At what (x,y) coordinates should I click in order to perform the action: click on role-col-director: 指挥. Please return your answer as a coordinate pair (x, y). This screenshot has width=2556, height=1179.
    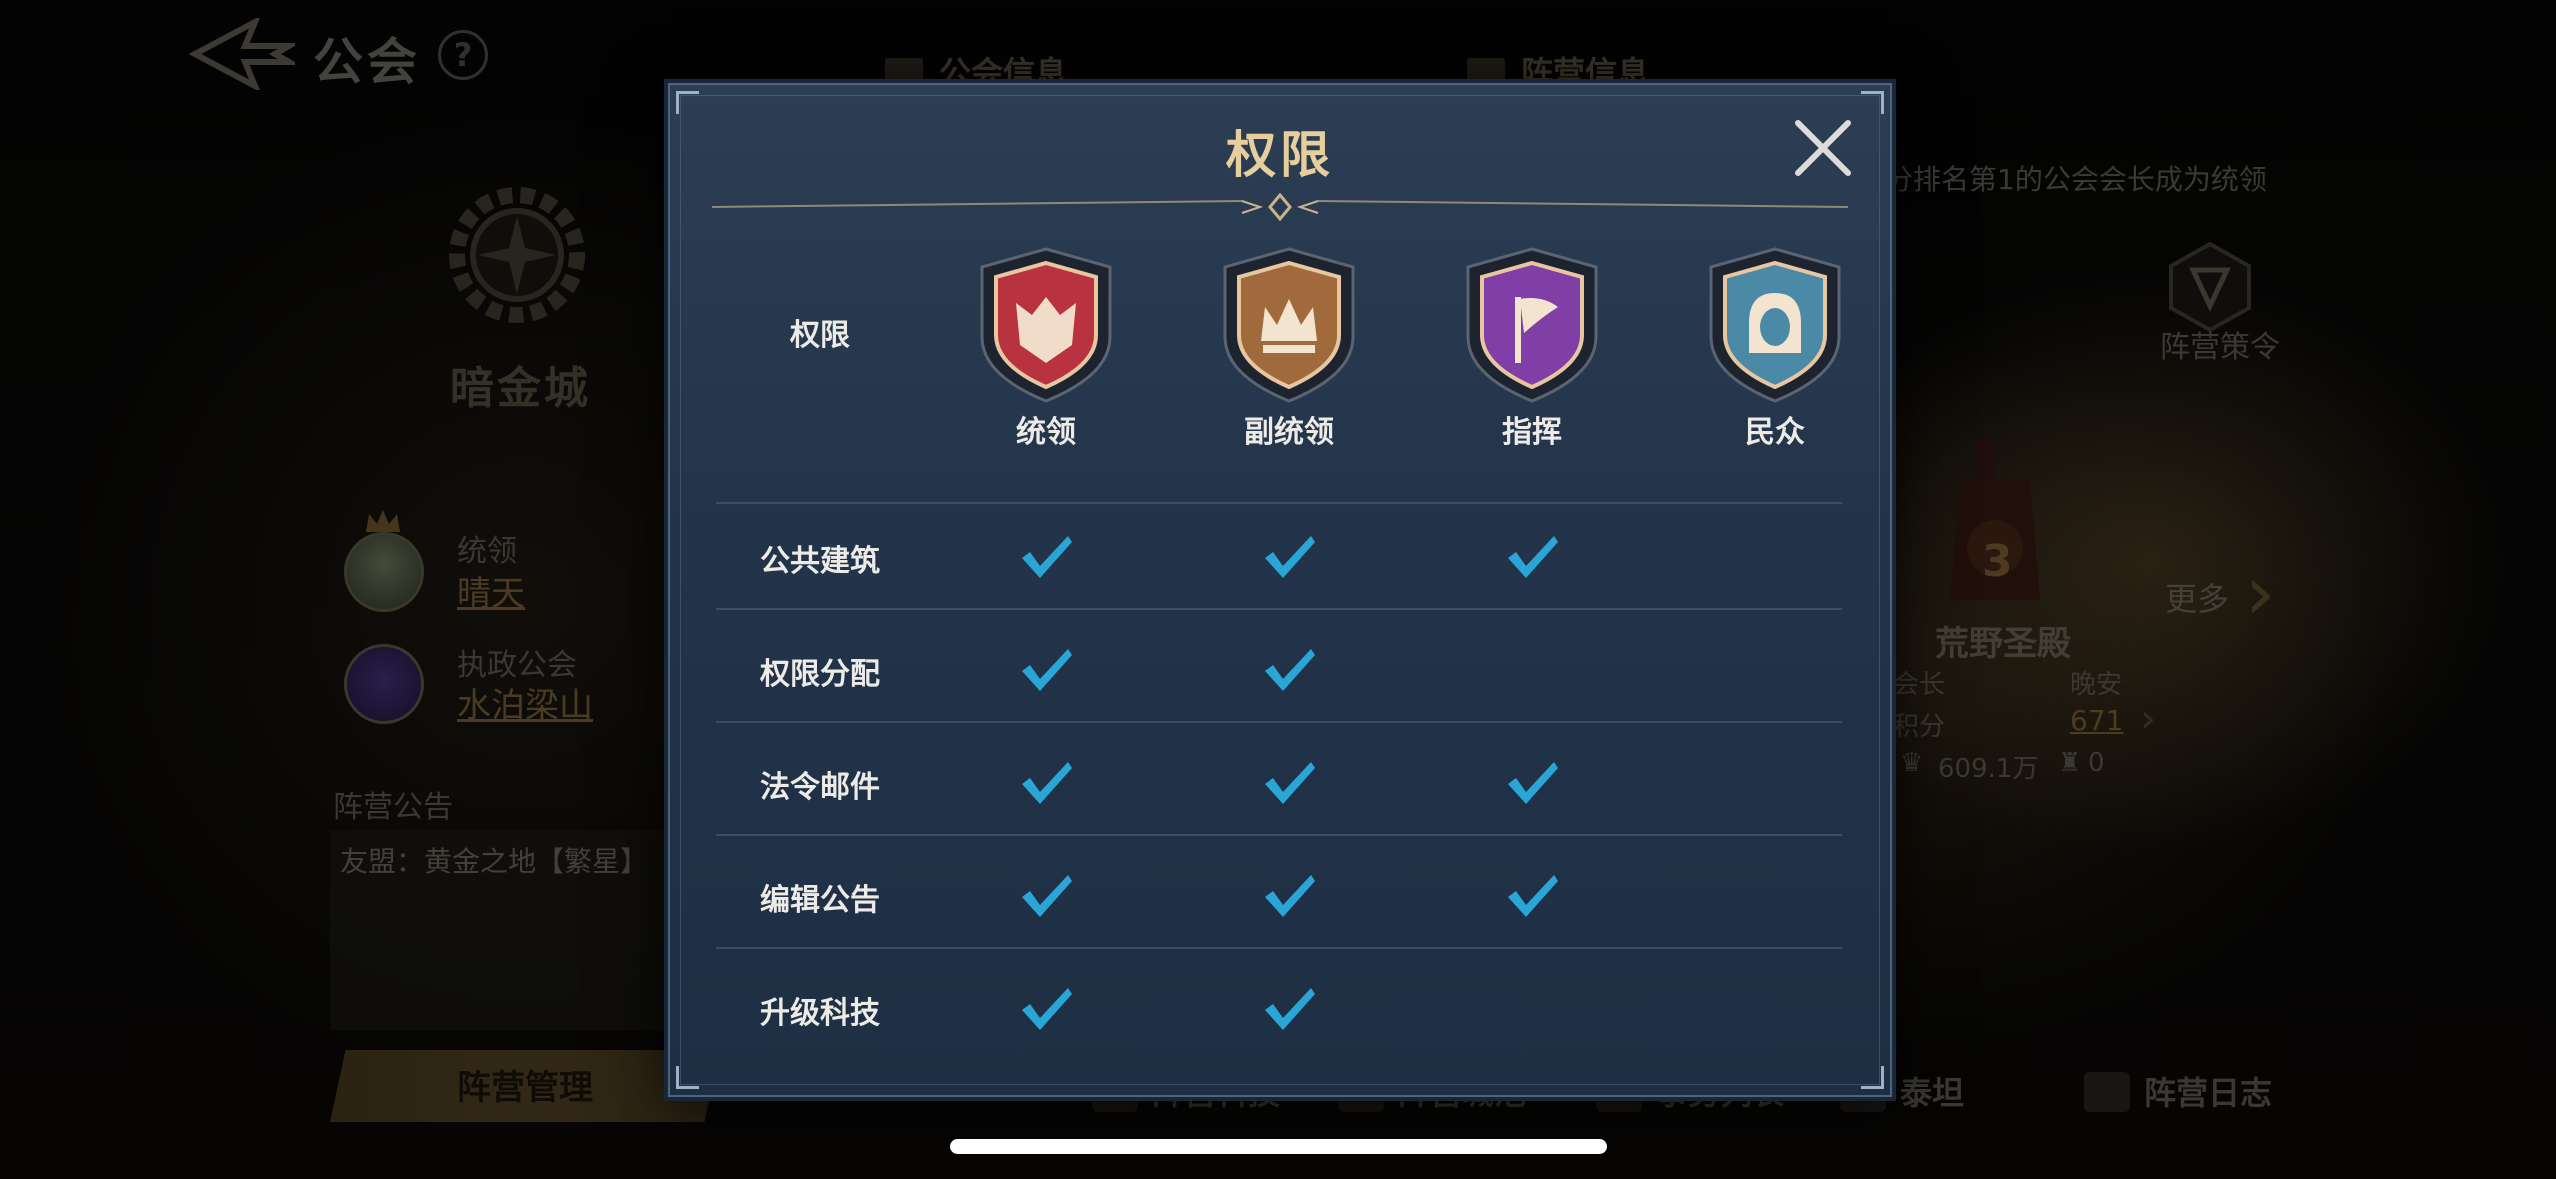
    Looking at the image, I should click on (1532, 348).